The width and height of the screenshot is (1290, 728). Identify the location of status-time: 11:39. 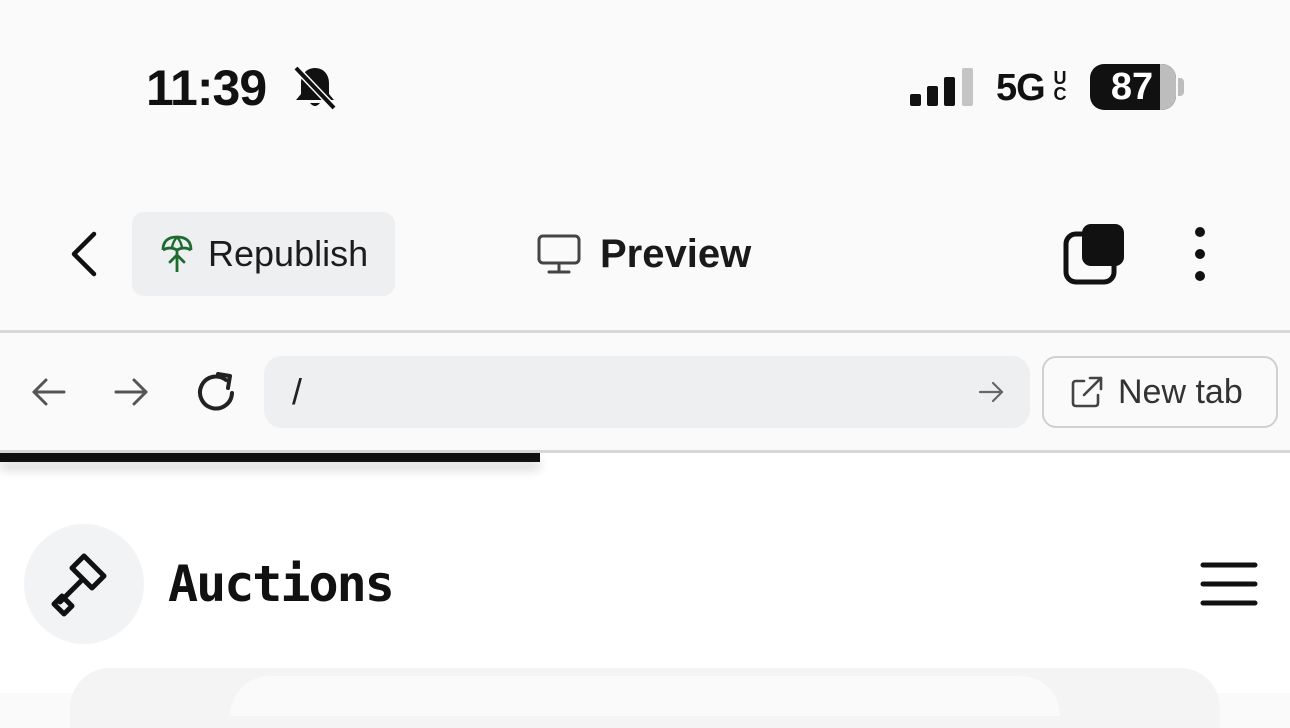
(206, 88).